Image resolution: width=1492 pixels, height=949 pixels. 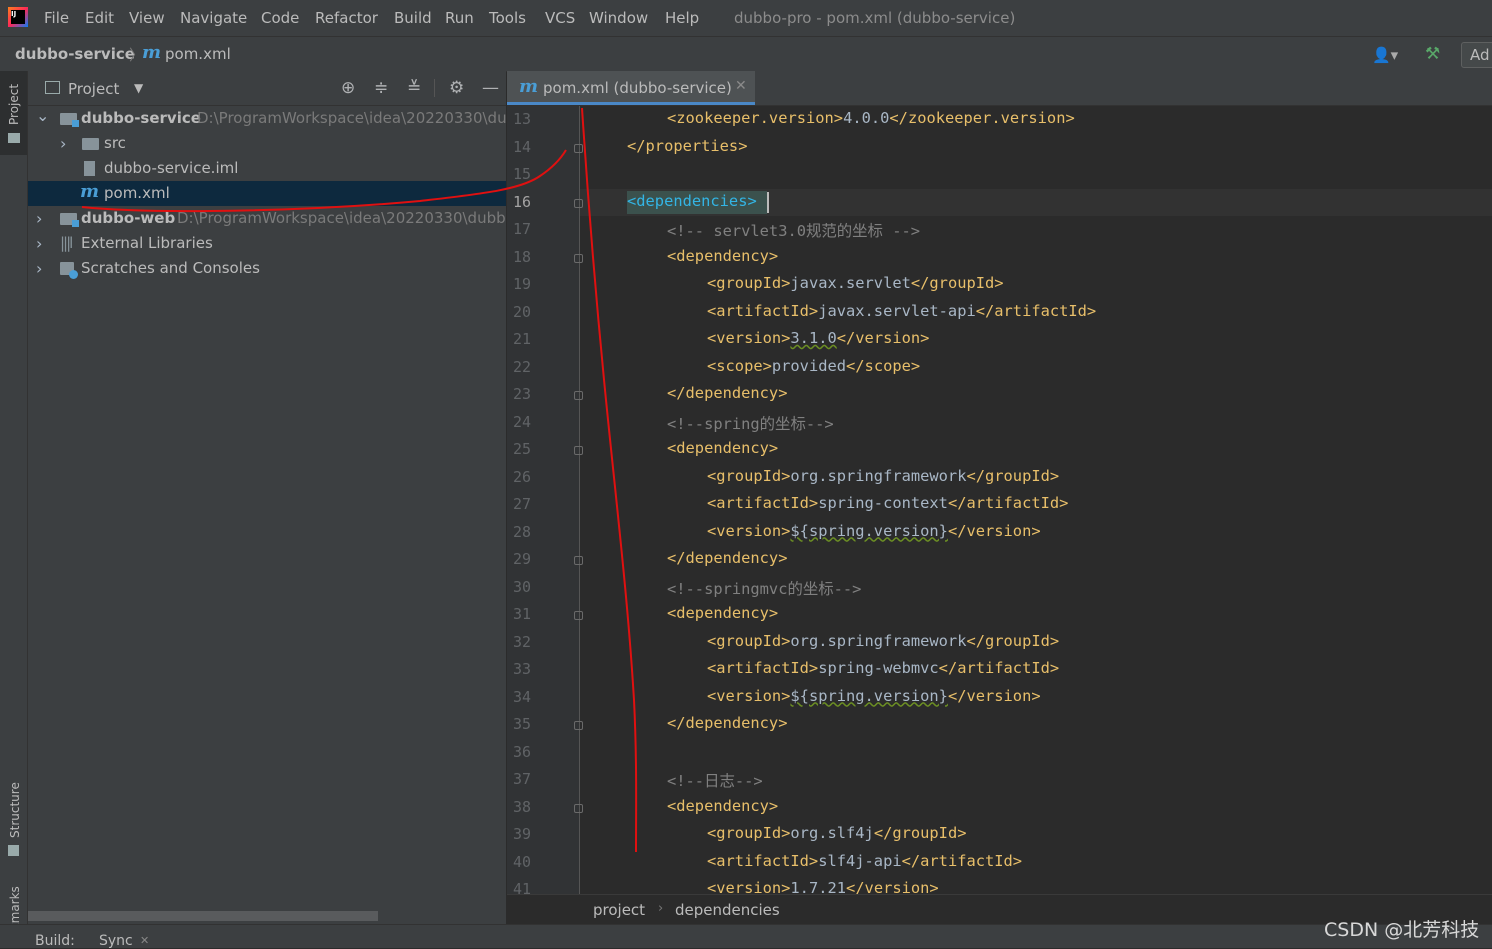 I want to click on code-token-txt: slf4j-api, so click(x=860, y=860).